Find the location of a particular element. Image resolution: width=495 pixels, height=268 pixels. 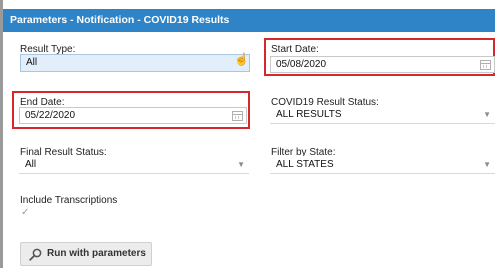

state-filter-underline is located at coordinates (382, 173).